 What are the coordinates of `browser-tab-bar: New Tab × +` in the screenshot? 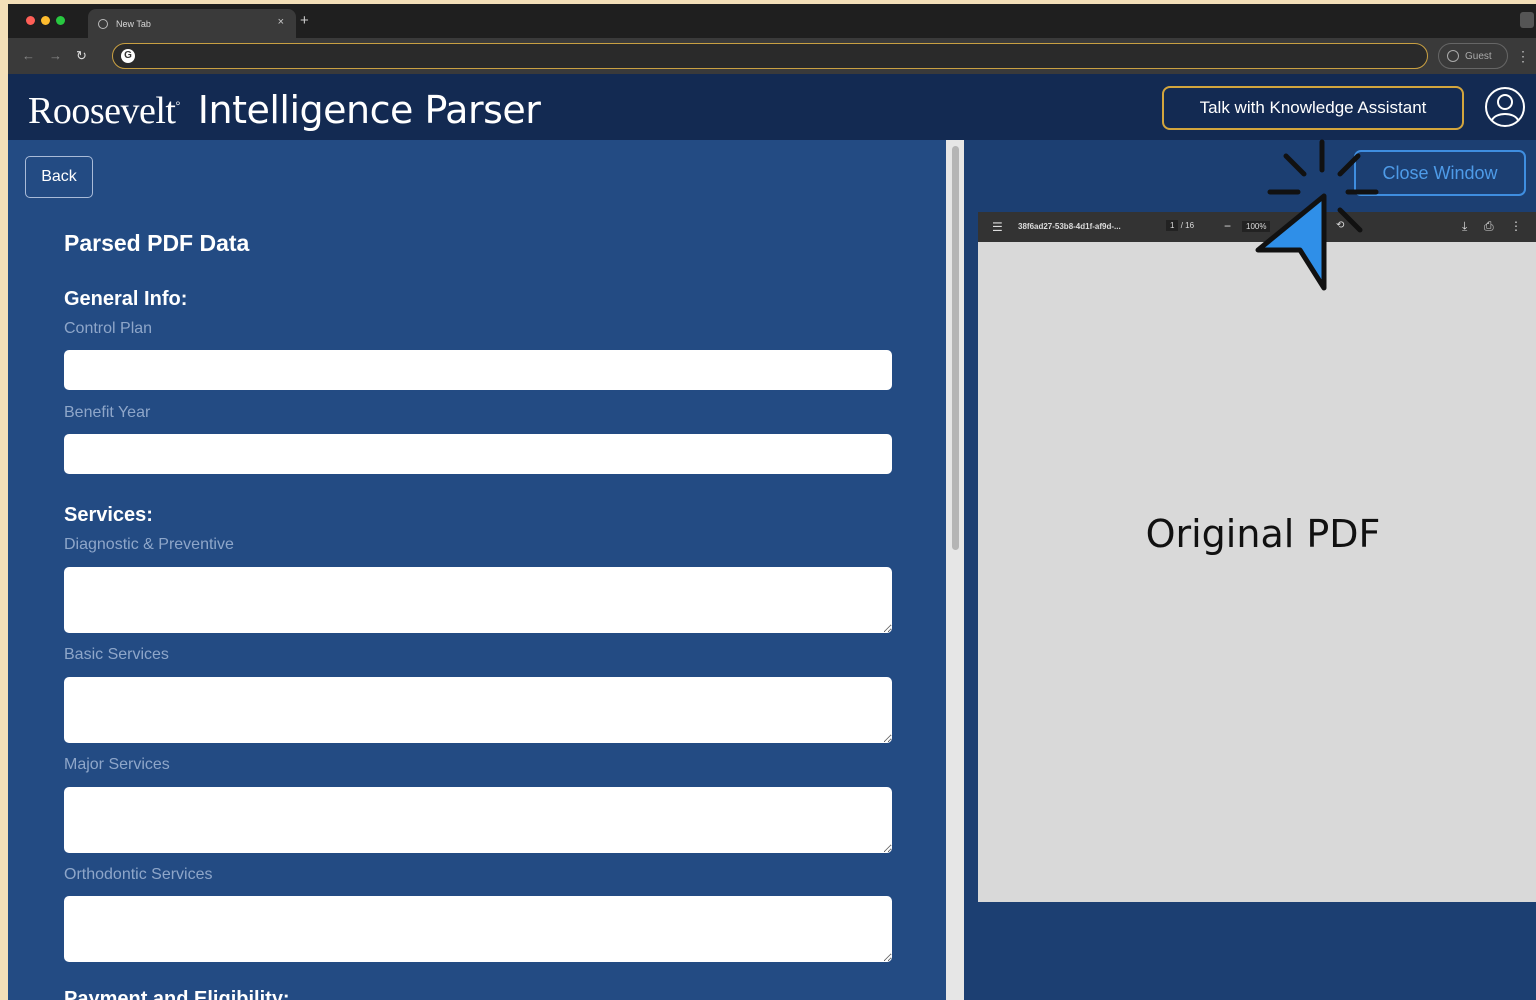 It's located at (772, 21).